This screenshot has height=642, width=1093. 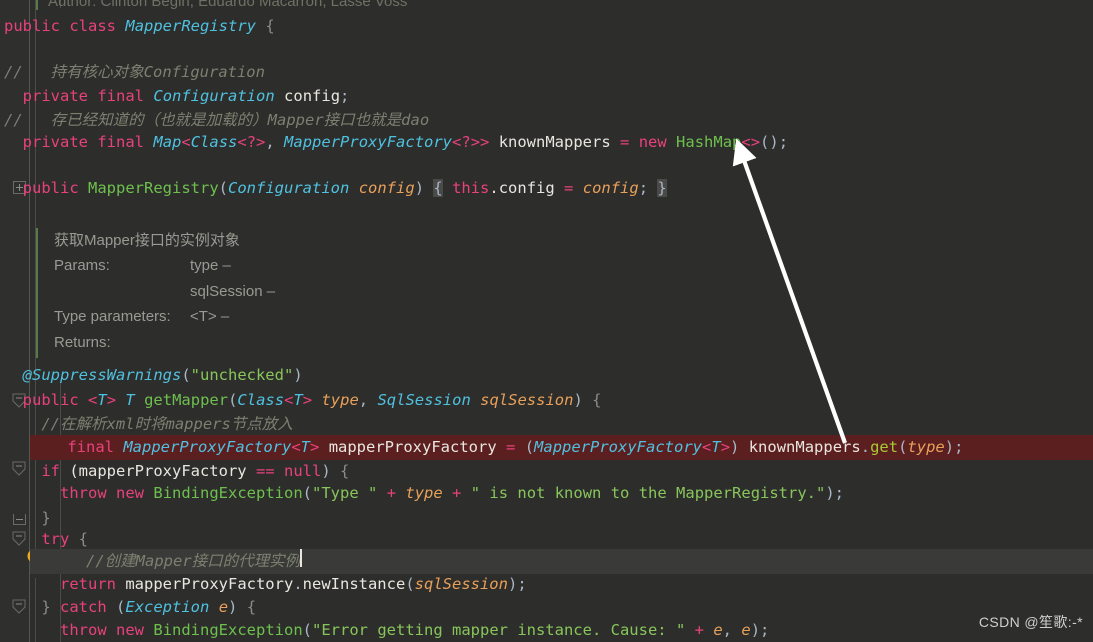 I want to click on line-suppresswarnings: @SuppressWarnings("unchecked"), so click(x=546, y=375).